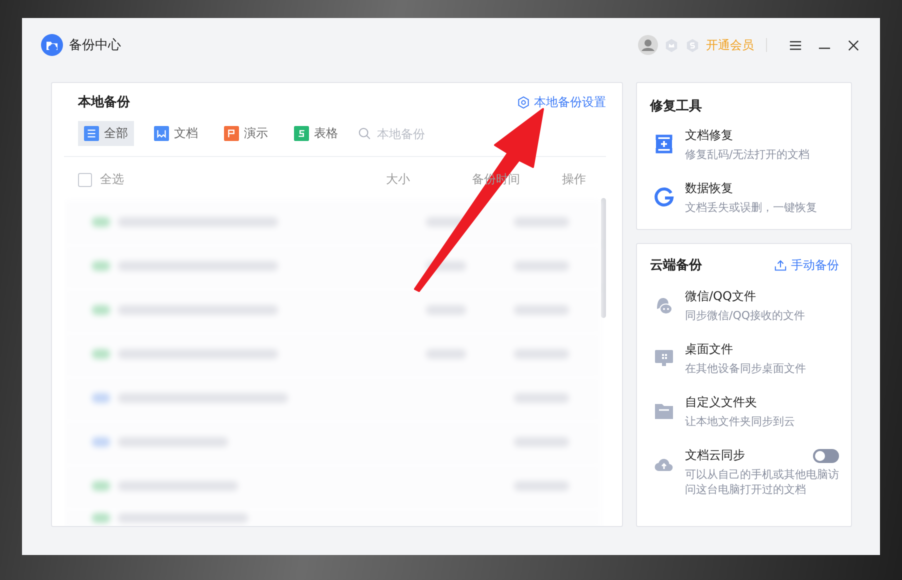 This screenshot has width=902, height=580. What do you see at coordinates (676, 106) in the screenshot?
I see `section-title: 修复工具` at bounding box center [676, 106].